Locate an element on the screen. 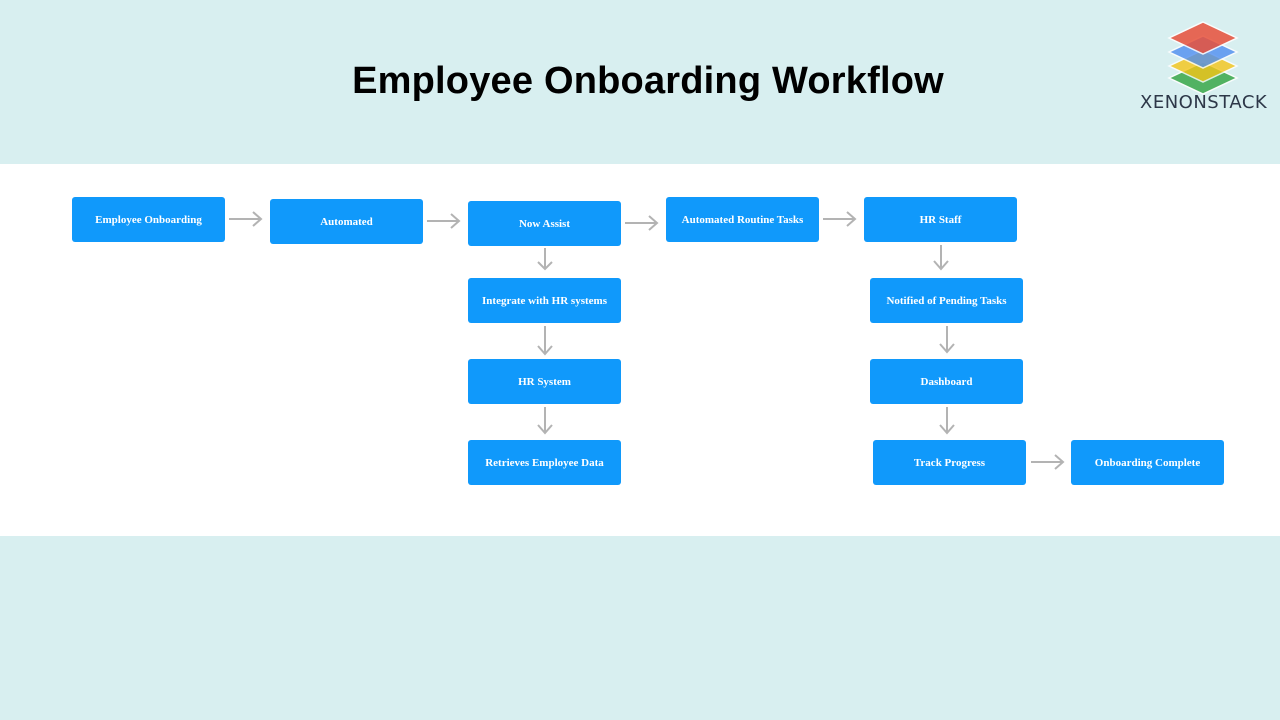 The image size is (1280, 720). node-notified-pending-tasks: Notified of Pending Tasks is located at coordinates (946, 300).